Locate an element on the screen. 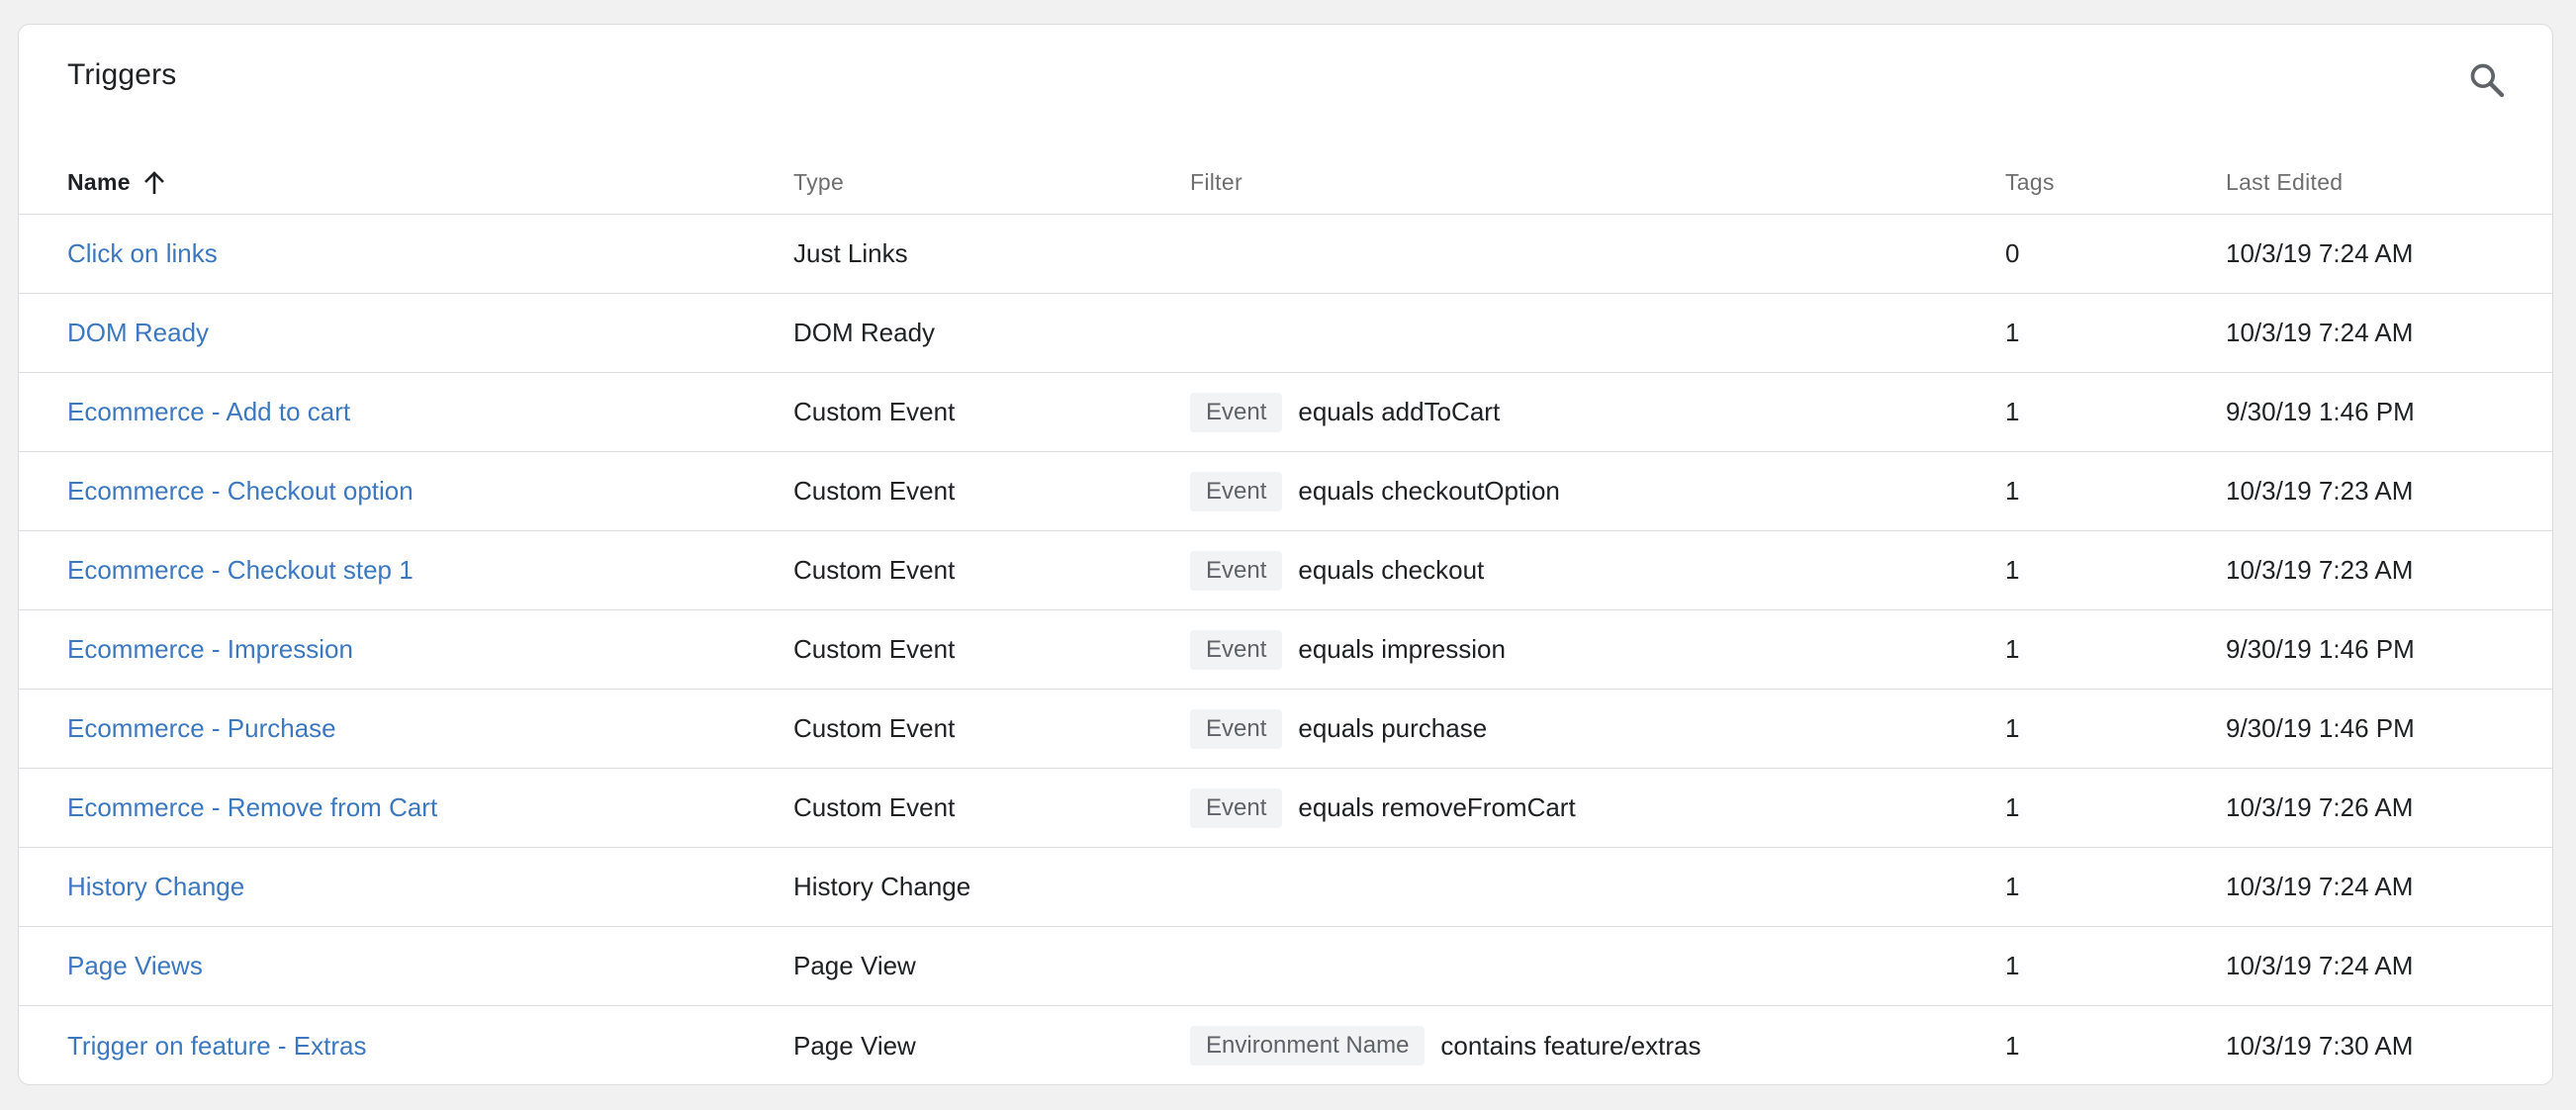 Image resolution: width=2576 pixels, height=1110 pixels. trigger-name-link: Ecommerce - Impression is located at coordinates (210, 649).